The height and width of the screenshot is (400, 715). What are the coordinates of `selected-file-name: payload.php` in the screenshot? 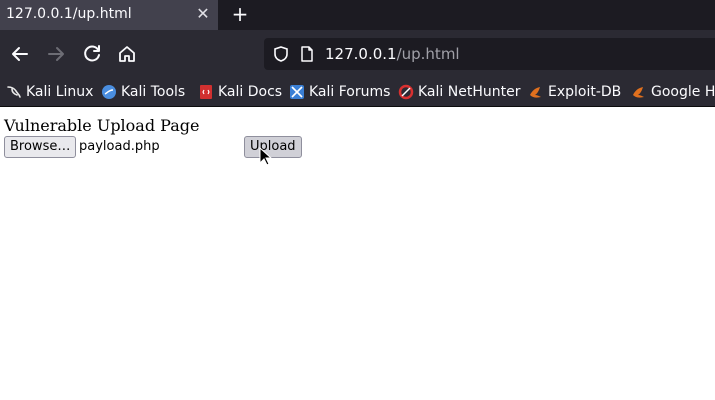 It's located at (119, 146).